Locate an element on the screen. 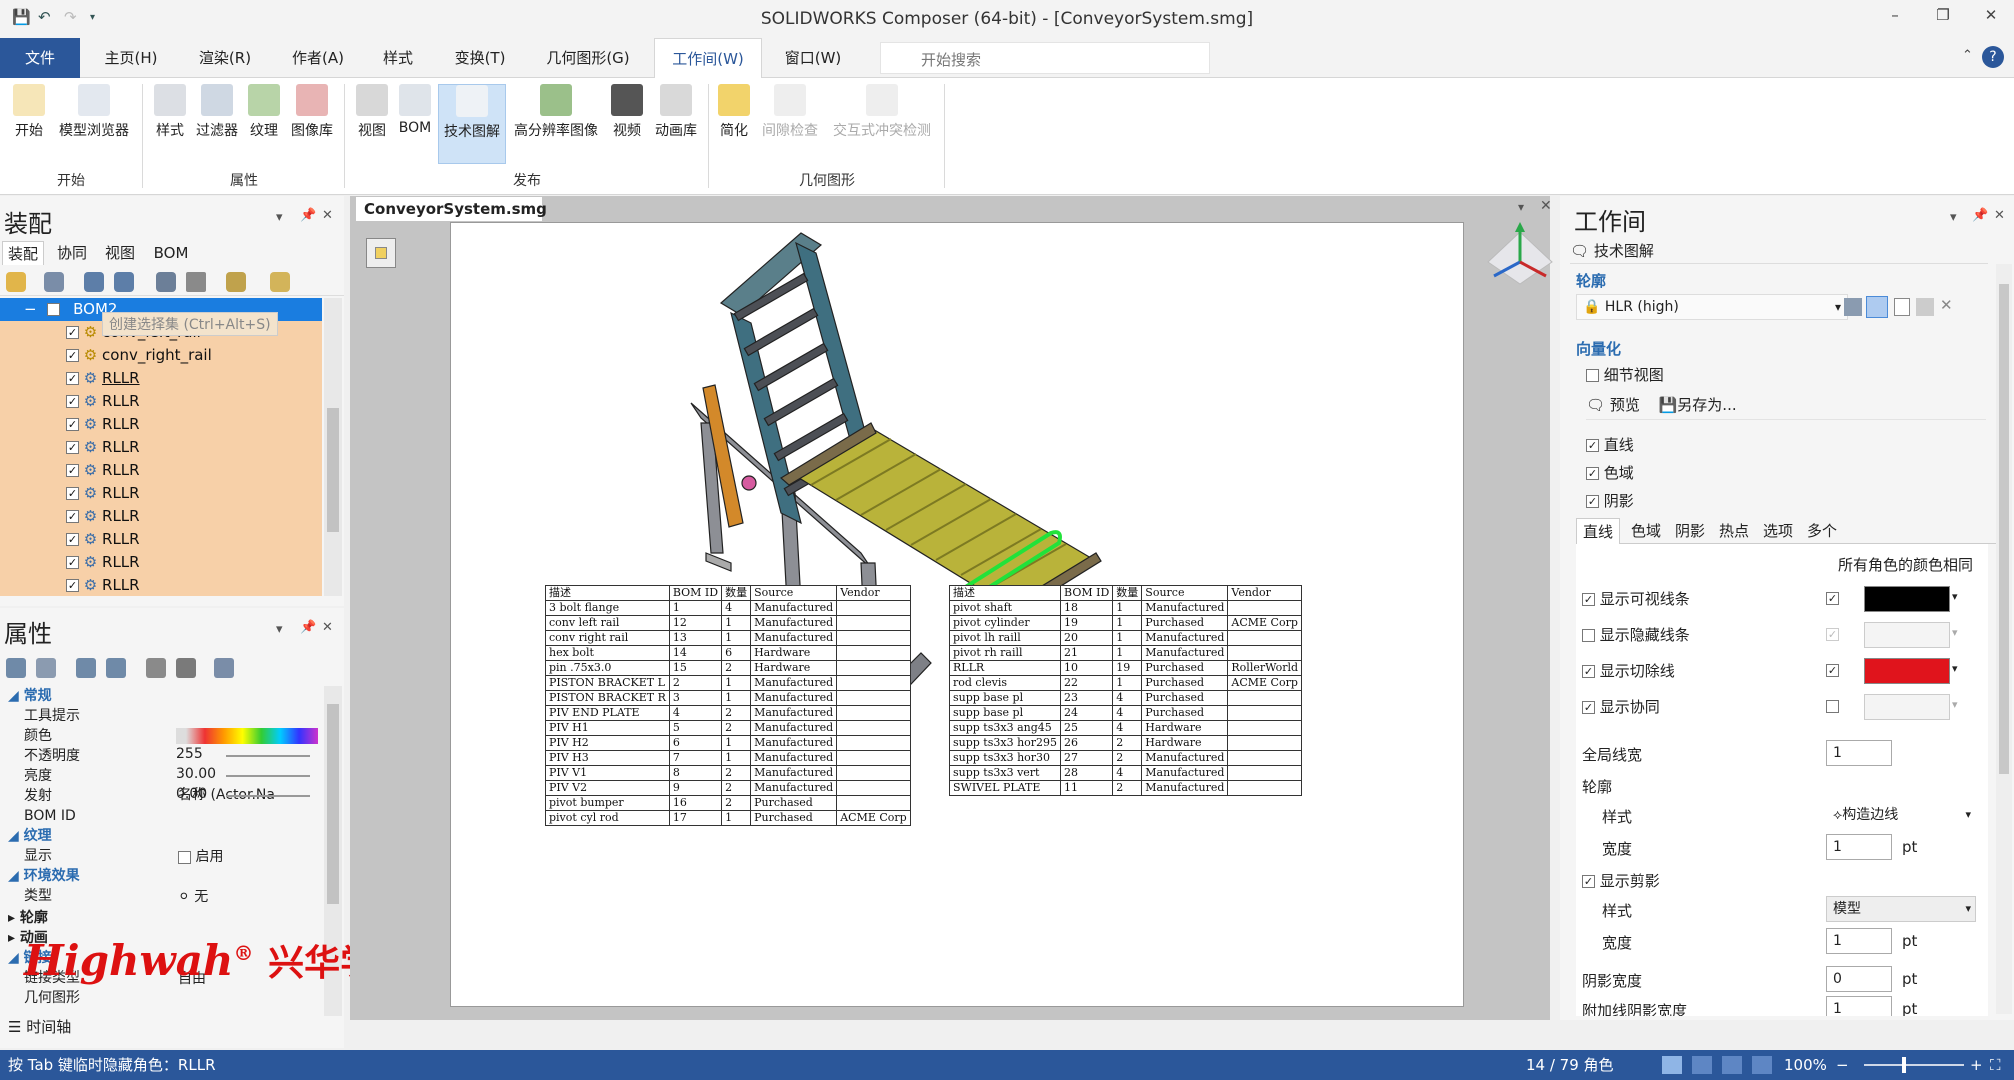  opacity-slider is located at coordinates (268, 756).